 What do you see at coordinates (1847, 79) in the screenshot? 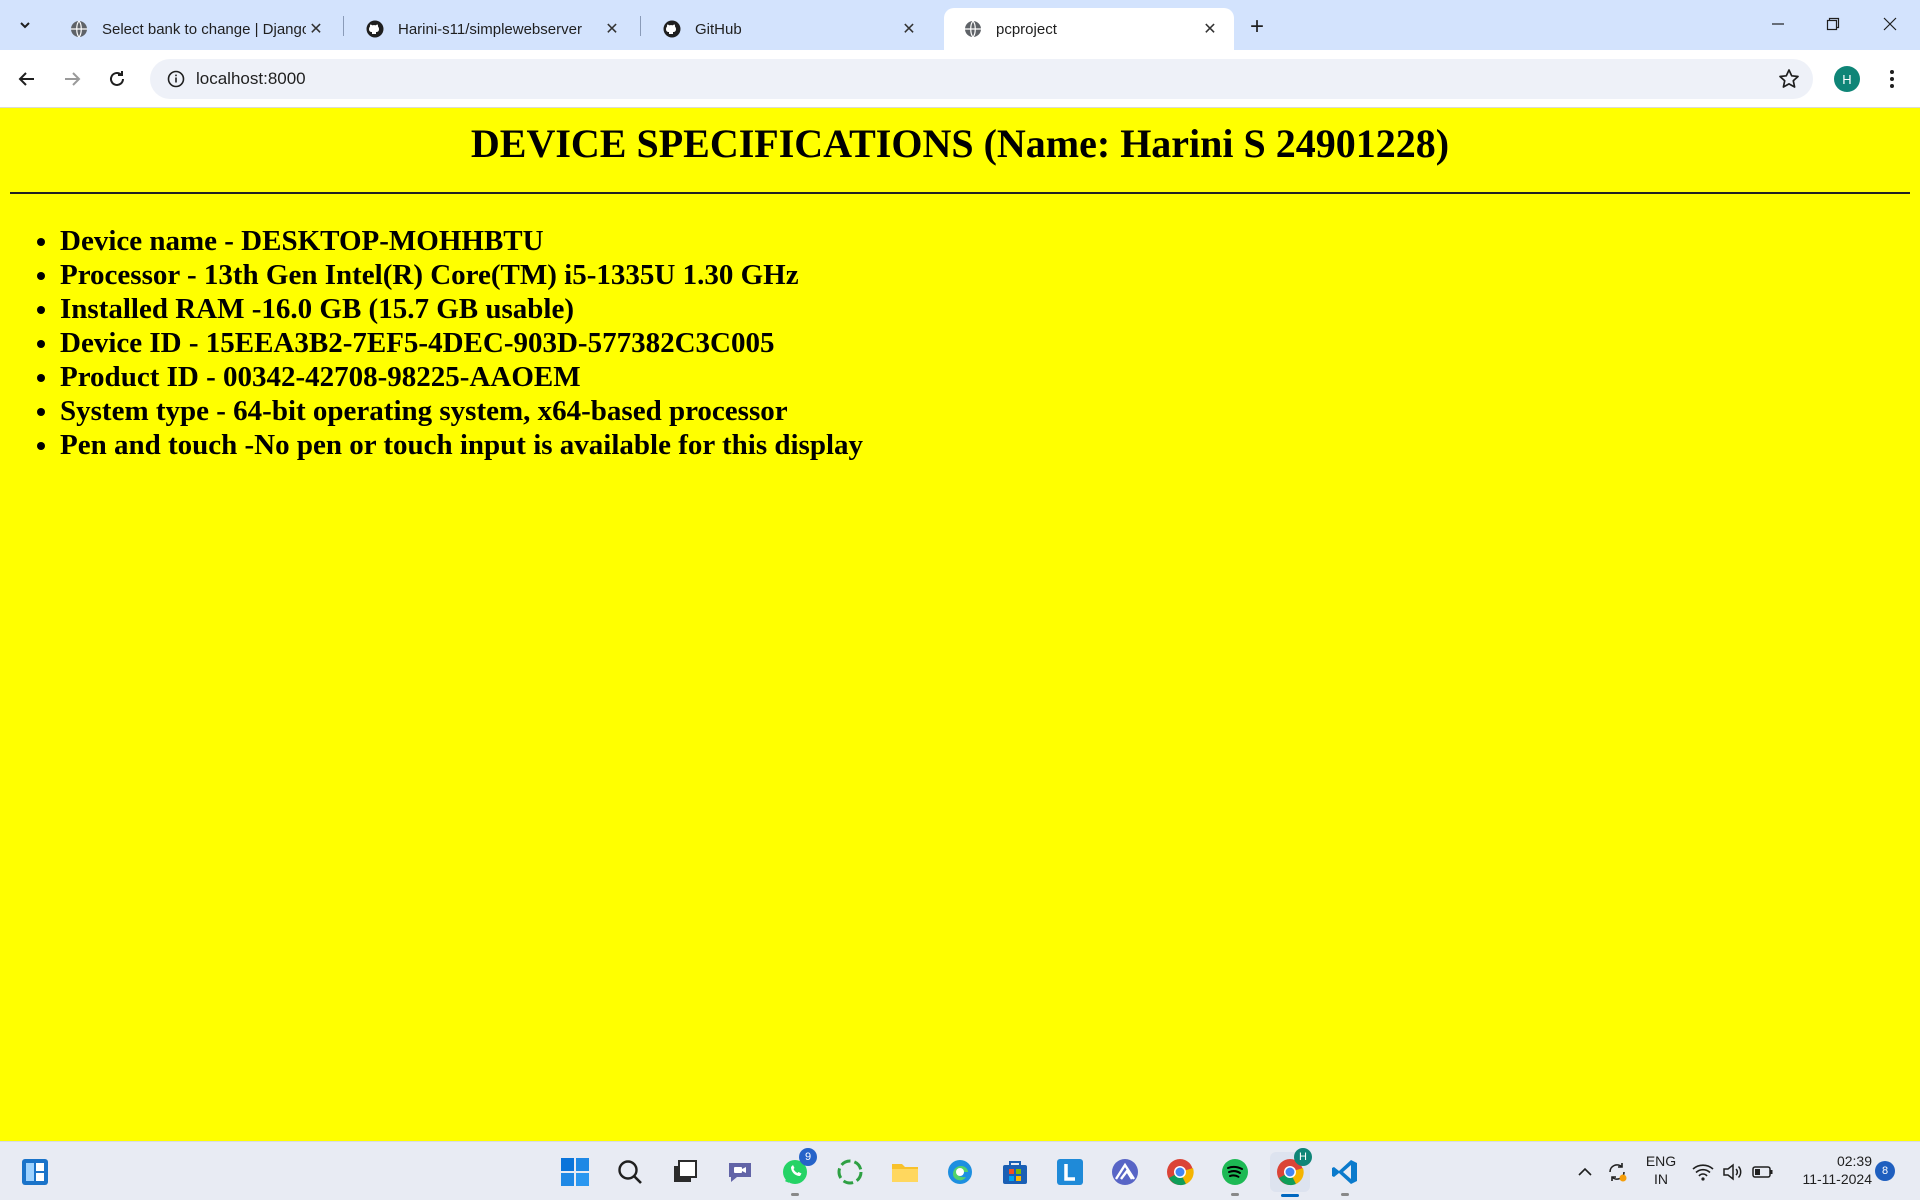
I see `profile-avatar: H` at bounding box center [1847, 79].